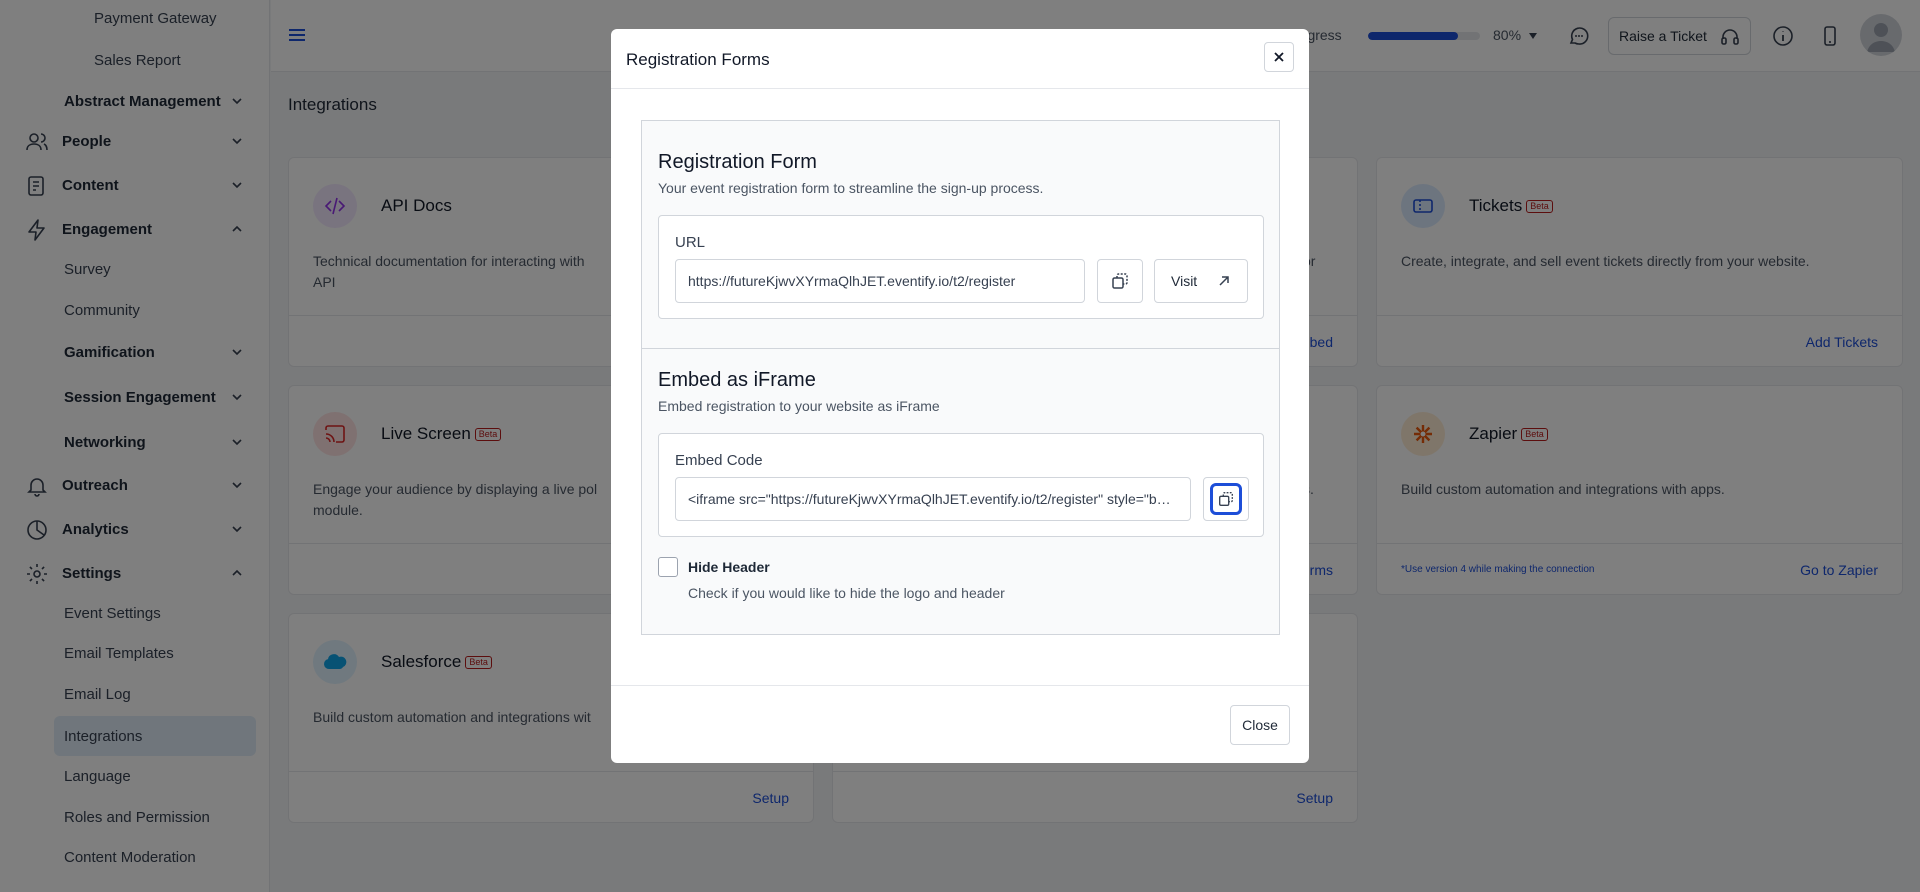  I want to click on modal-footer: Close, so click(960, 724).